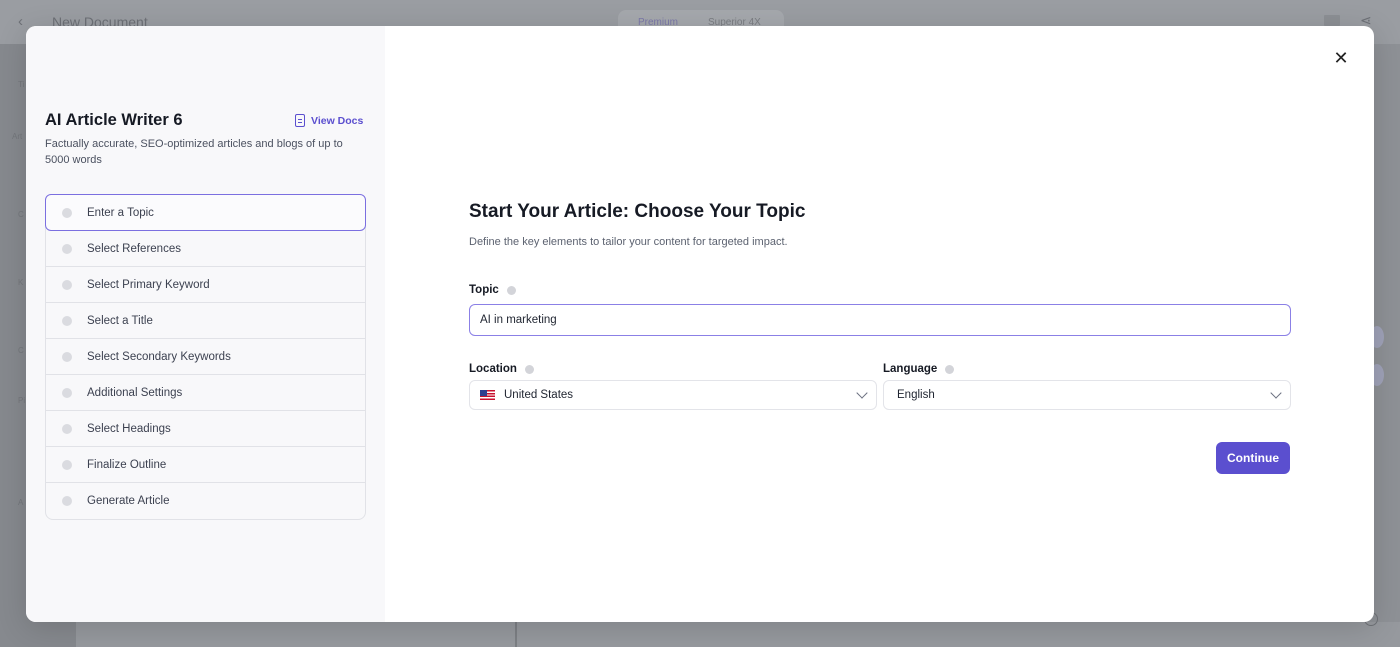 The image size is (1400, 647). I want to click on background-side-label: A, so click(21, 502).